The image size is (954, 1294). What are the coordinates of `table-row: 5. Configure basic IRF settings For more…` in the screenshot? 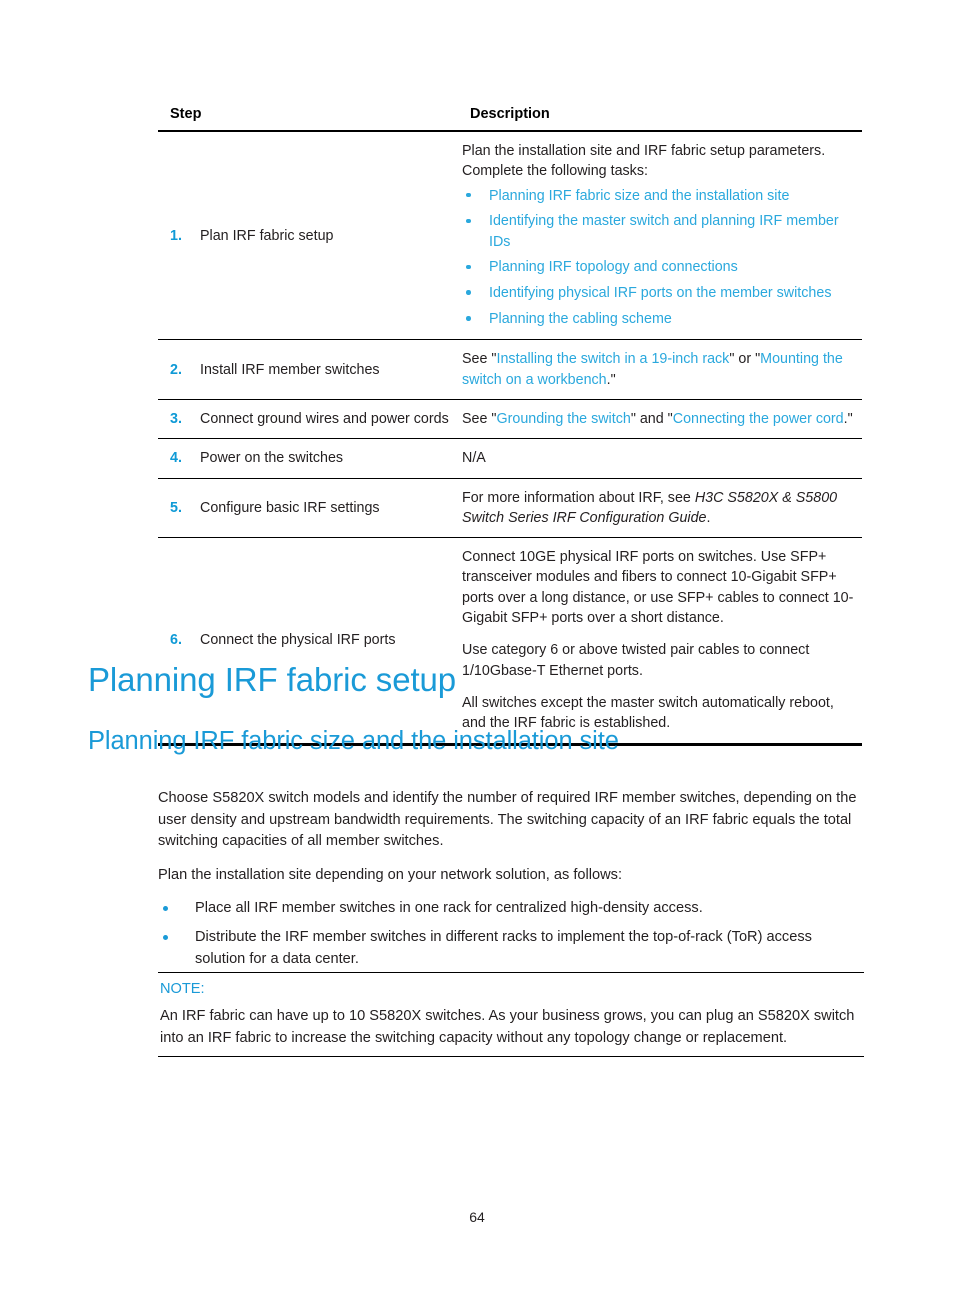 It's located at (510, 508).